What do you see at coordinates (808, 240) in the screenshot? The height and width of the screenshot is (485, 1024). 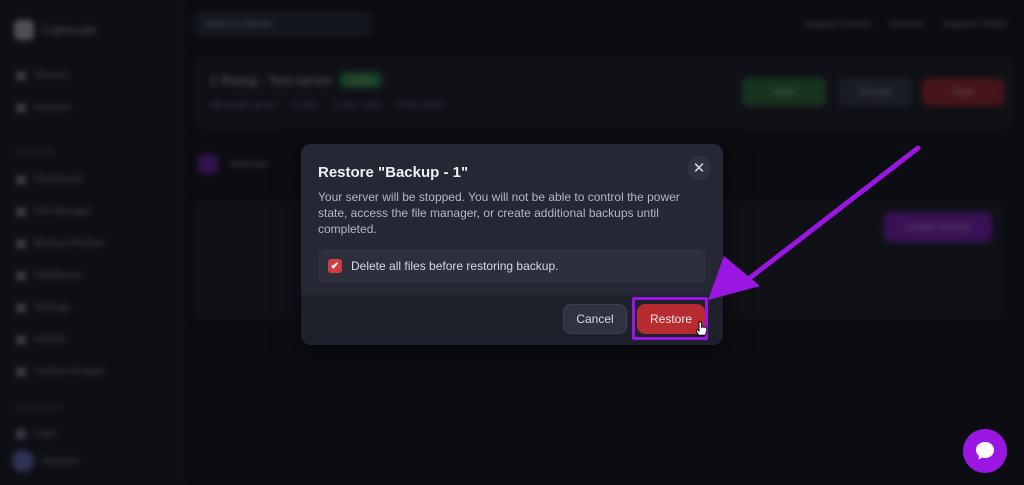 I see `annotation-arrow-icon` at bounding box center [808, 240].